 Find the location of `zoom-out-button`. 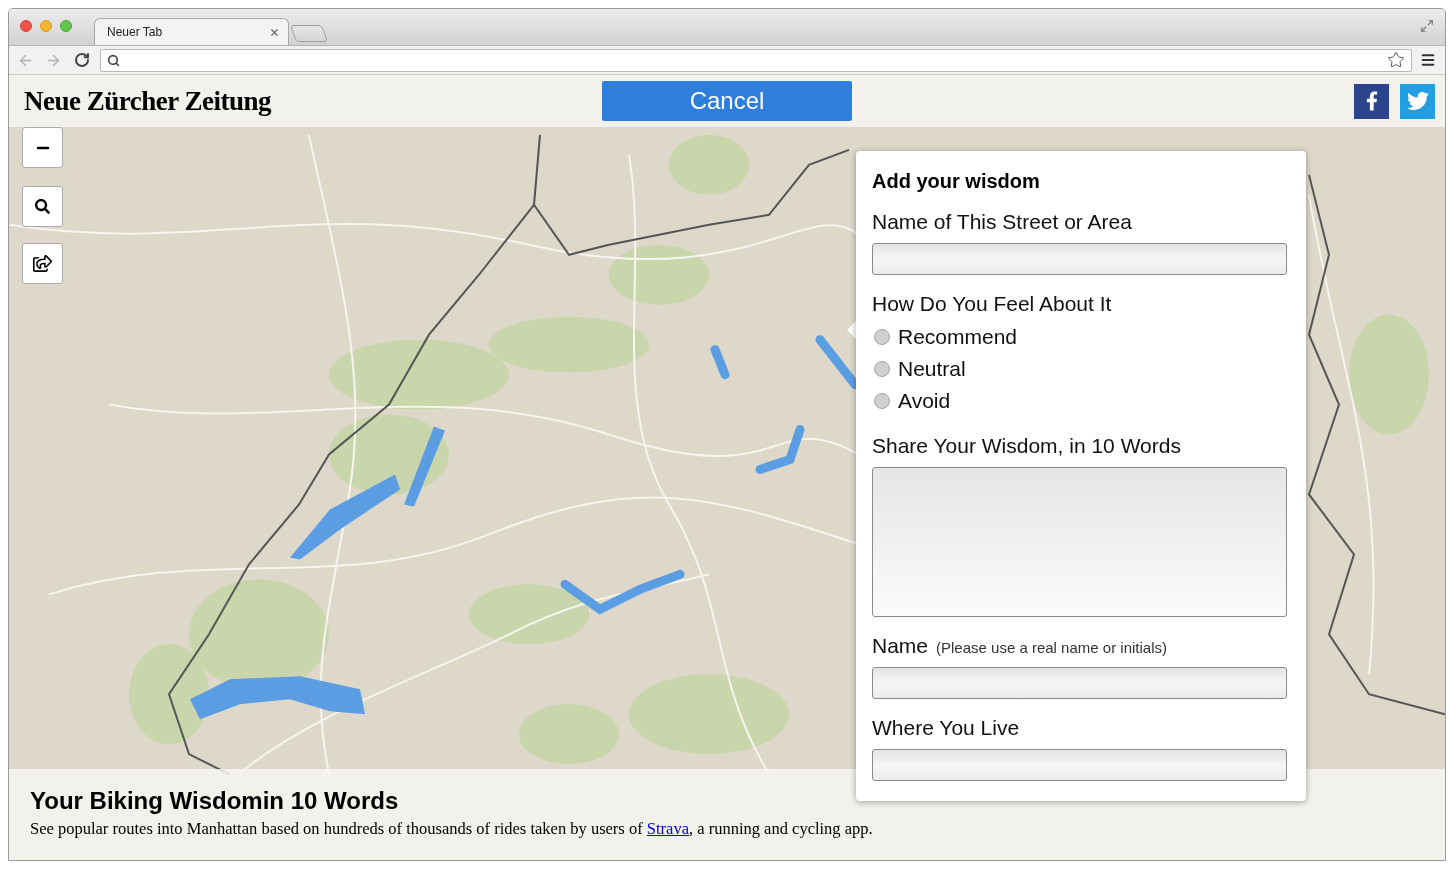

zoom-out-button is located at coordinates (42, 147).